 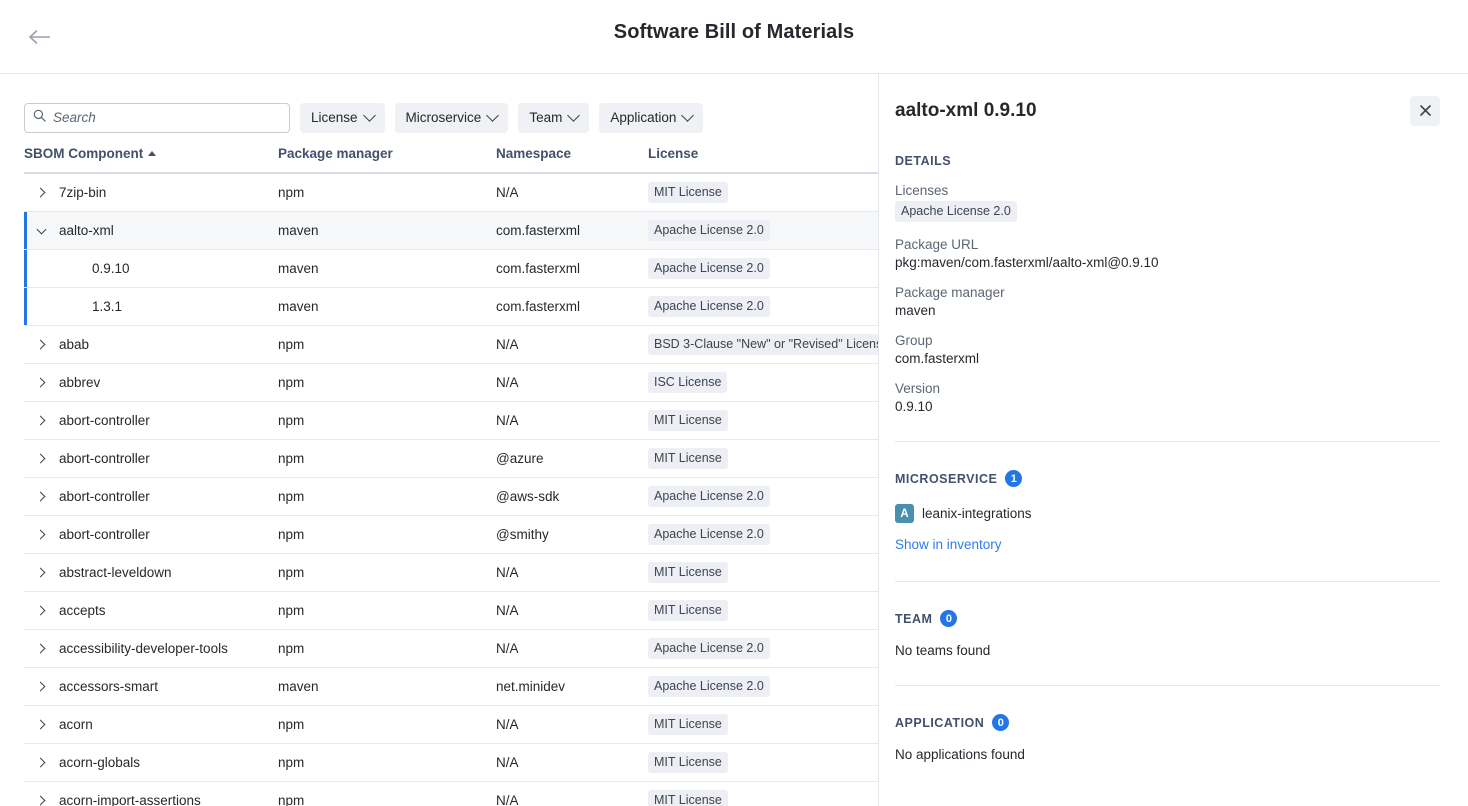 What do you see at coordinates (949, 618) in the screenshot?
I see `team-count-badge: 0` at bounding box center [949, 618].